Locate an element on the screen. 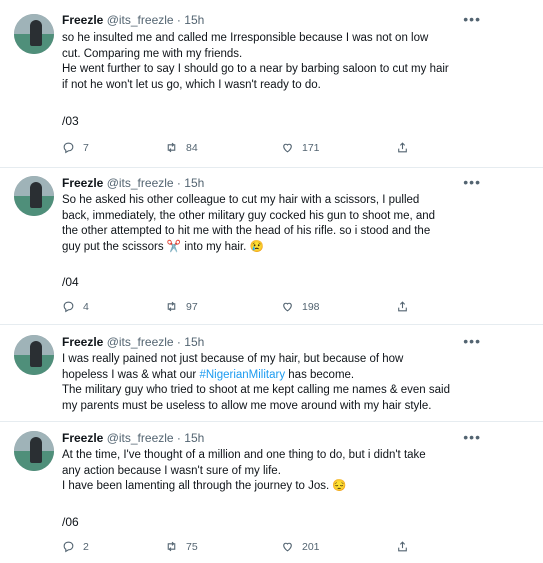 Image resolution: width=543 pixels, height=563 pixels. retweet-button: 97 is located at coordinates (181, 306).